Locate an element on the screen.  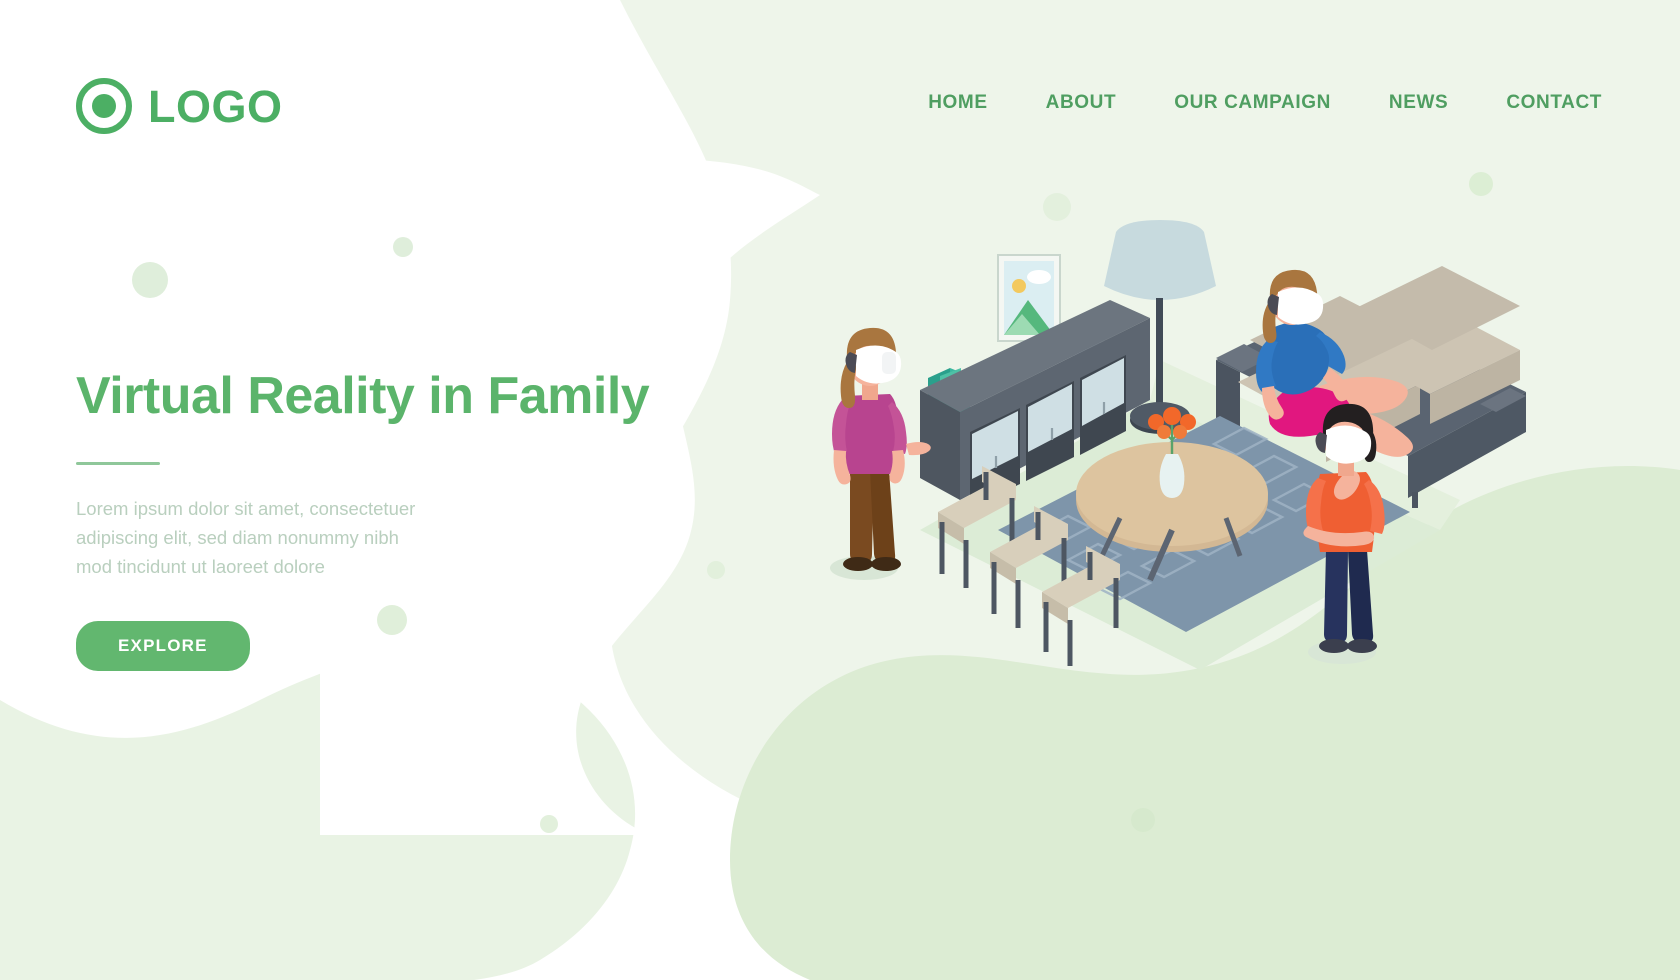
nav-item-news: NEWS is located at coordinates (1418, 103).